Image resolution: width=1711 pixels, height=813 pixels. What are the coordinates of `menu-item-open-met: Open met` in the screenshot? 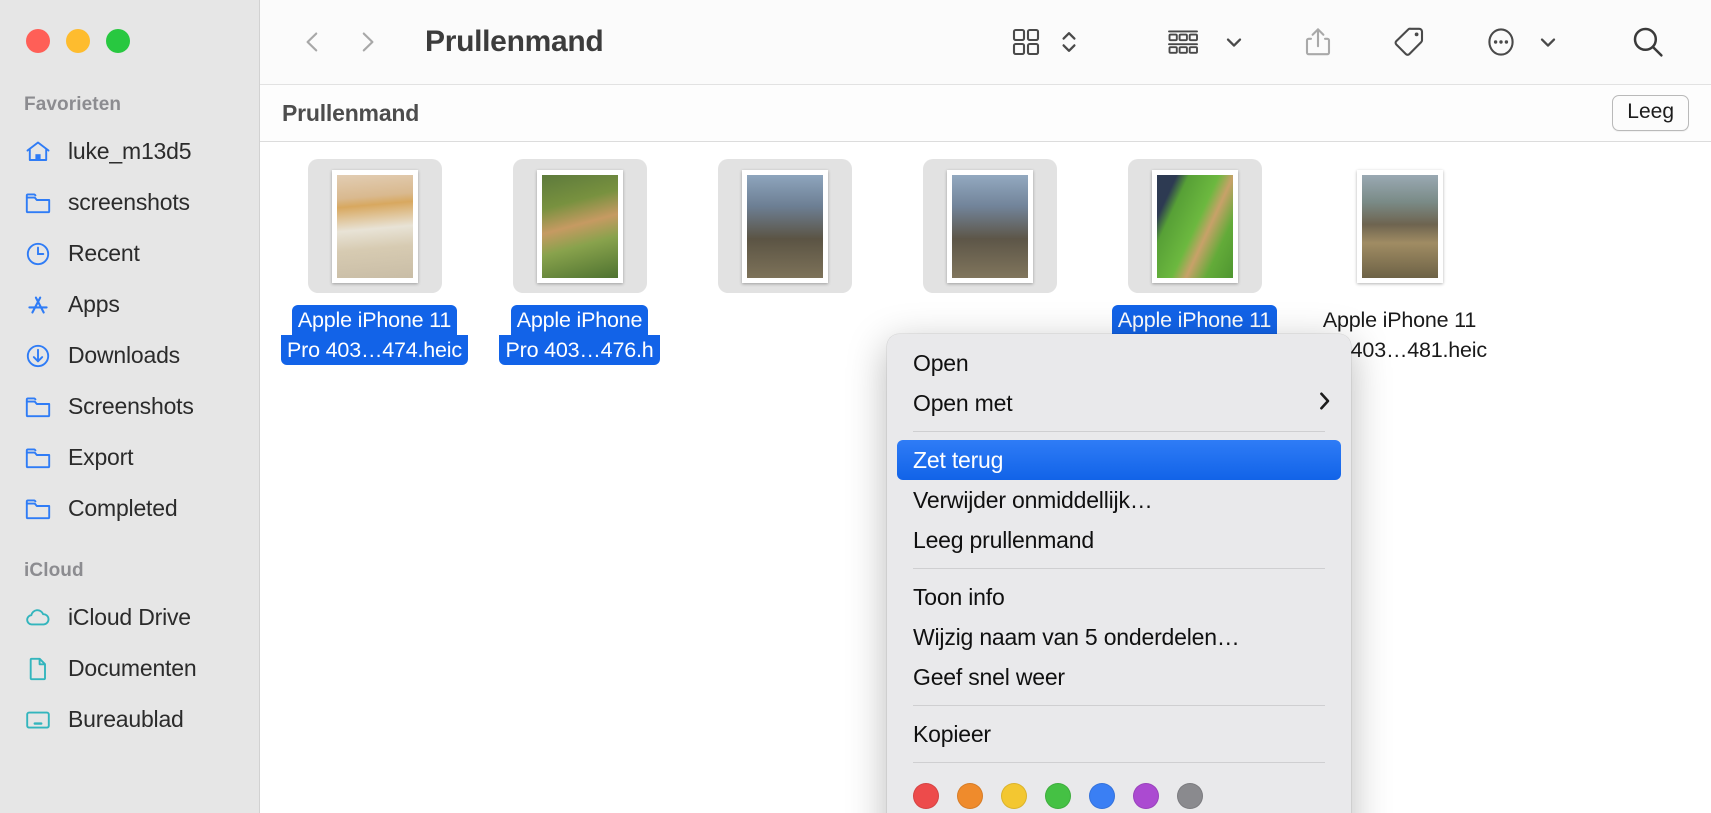 It's located at (1119, 403).